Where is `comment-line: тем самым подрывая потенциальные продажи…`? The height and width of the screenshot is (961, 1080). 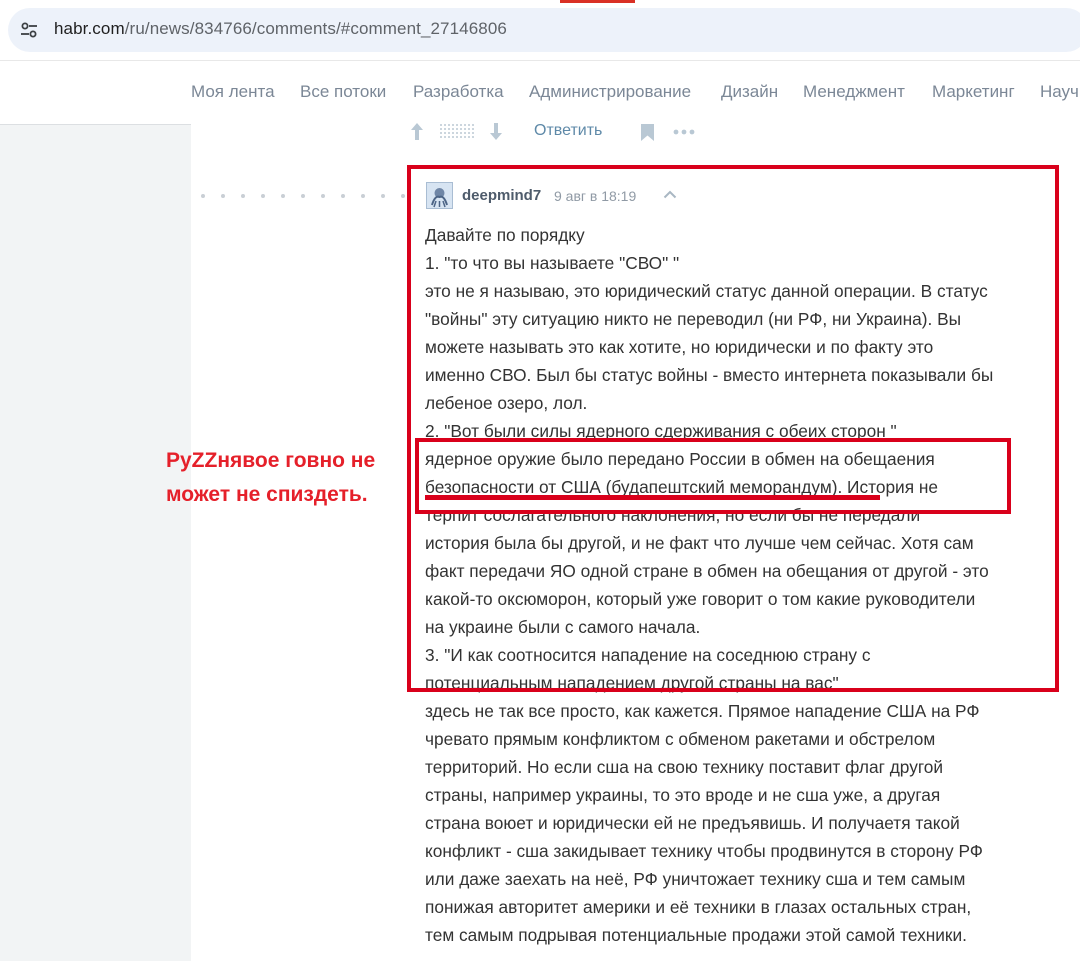 comment-line: тем самым подрывая потенциальные продажи… is located at coordinates (696, 935).